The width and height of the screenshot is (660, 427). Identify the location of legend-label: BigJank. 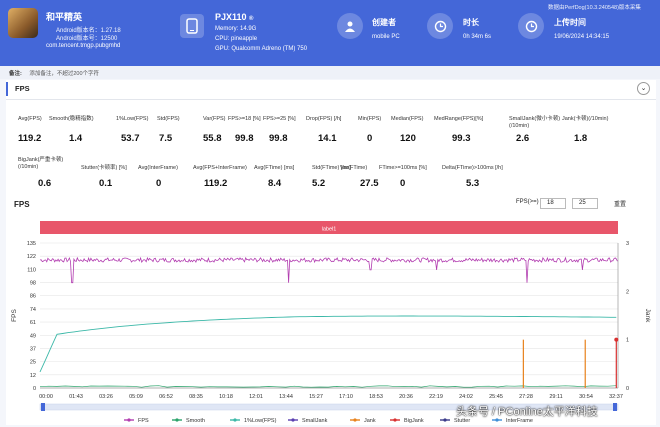
(414, 421).